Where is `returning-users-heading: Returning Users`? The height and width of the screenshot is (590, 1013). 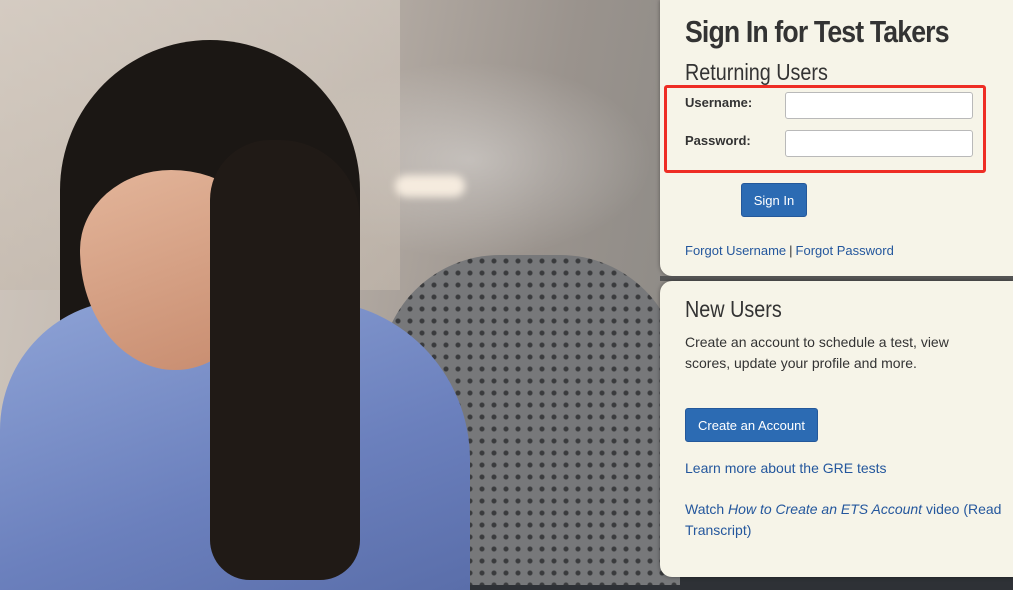 returning-users-heading: Returning Users is located at coordinates (756, 72).